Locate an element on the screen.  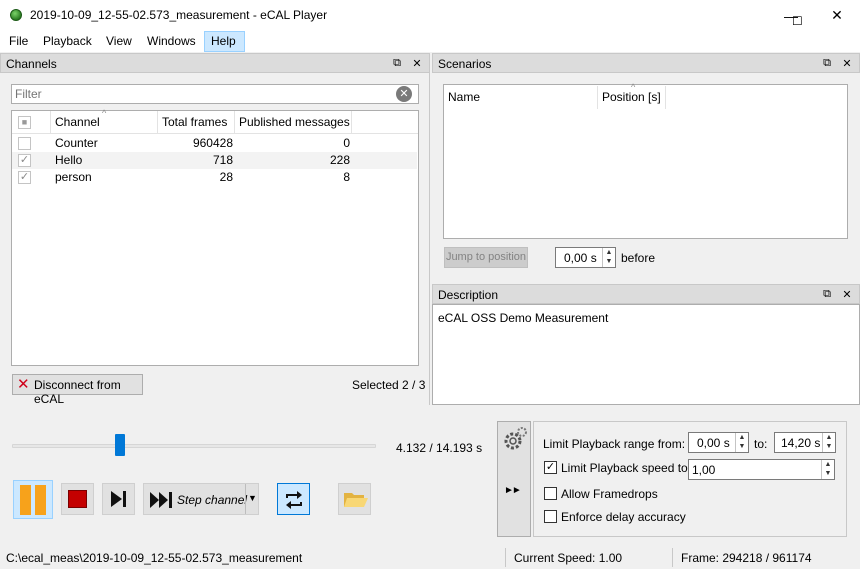
stop-button is located at coordinates (77, 499).